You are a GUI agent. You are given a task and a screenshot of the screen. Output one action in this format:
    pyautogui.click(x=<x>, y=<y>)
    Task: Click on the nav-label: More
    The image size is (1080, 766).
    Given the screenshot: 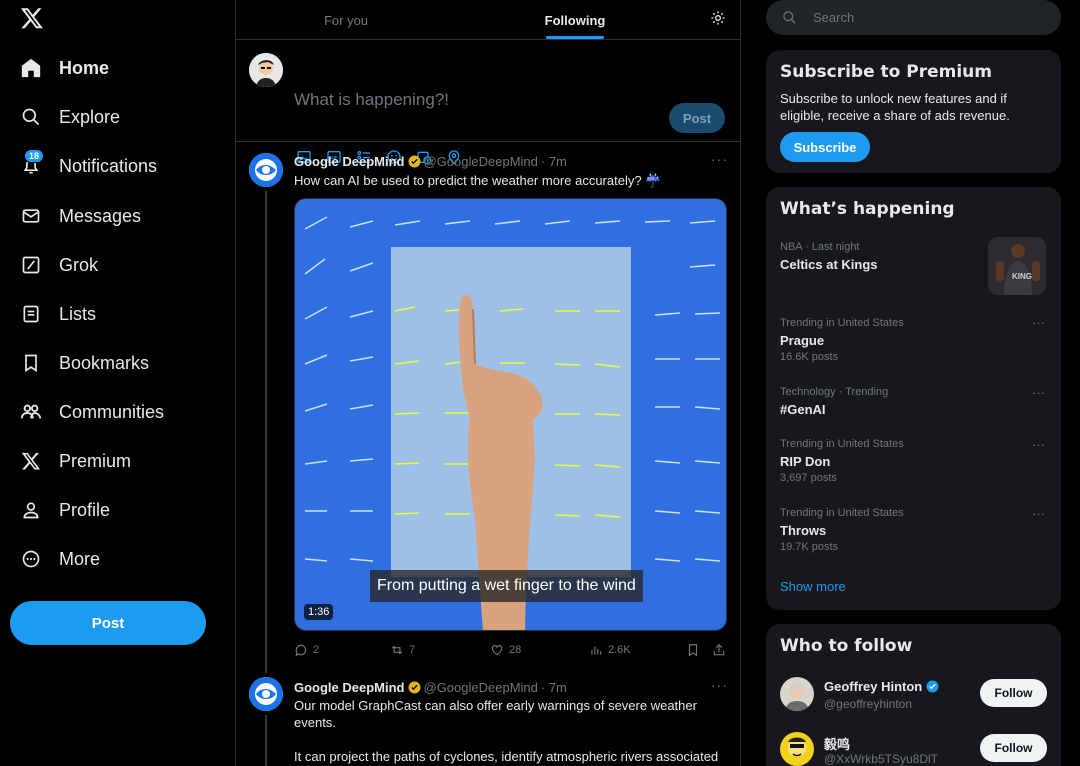 What is the action you would take?
    pyautogui.click(x=80, y=558)
    